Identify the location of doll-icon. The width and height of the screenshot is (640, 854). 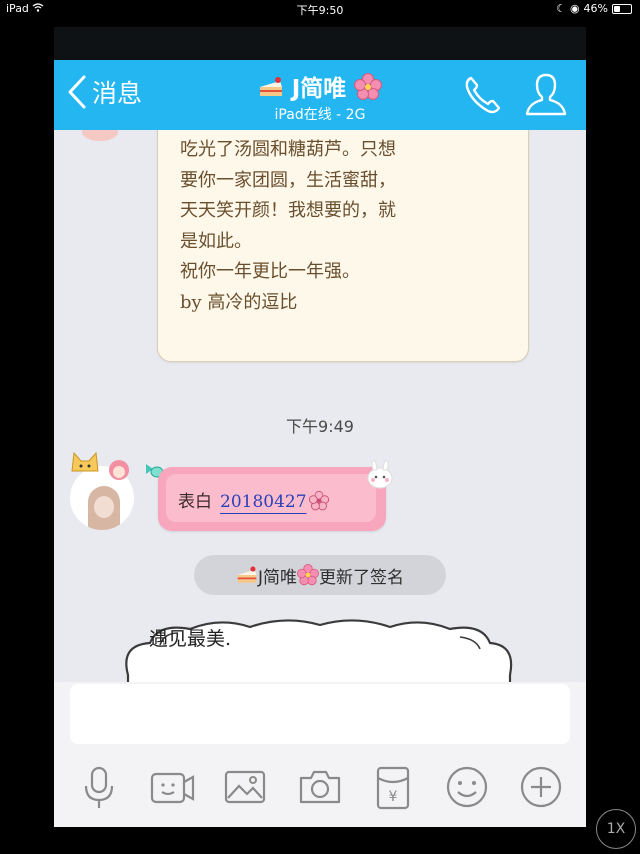
(119, 470).